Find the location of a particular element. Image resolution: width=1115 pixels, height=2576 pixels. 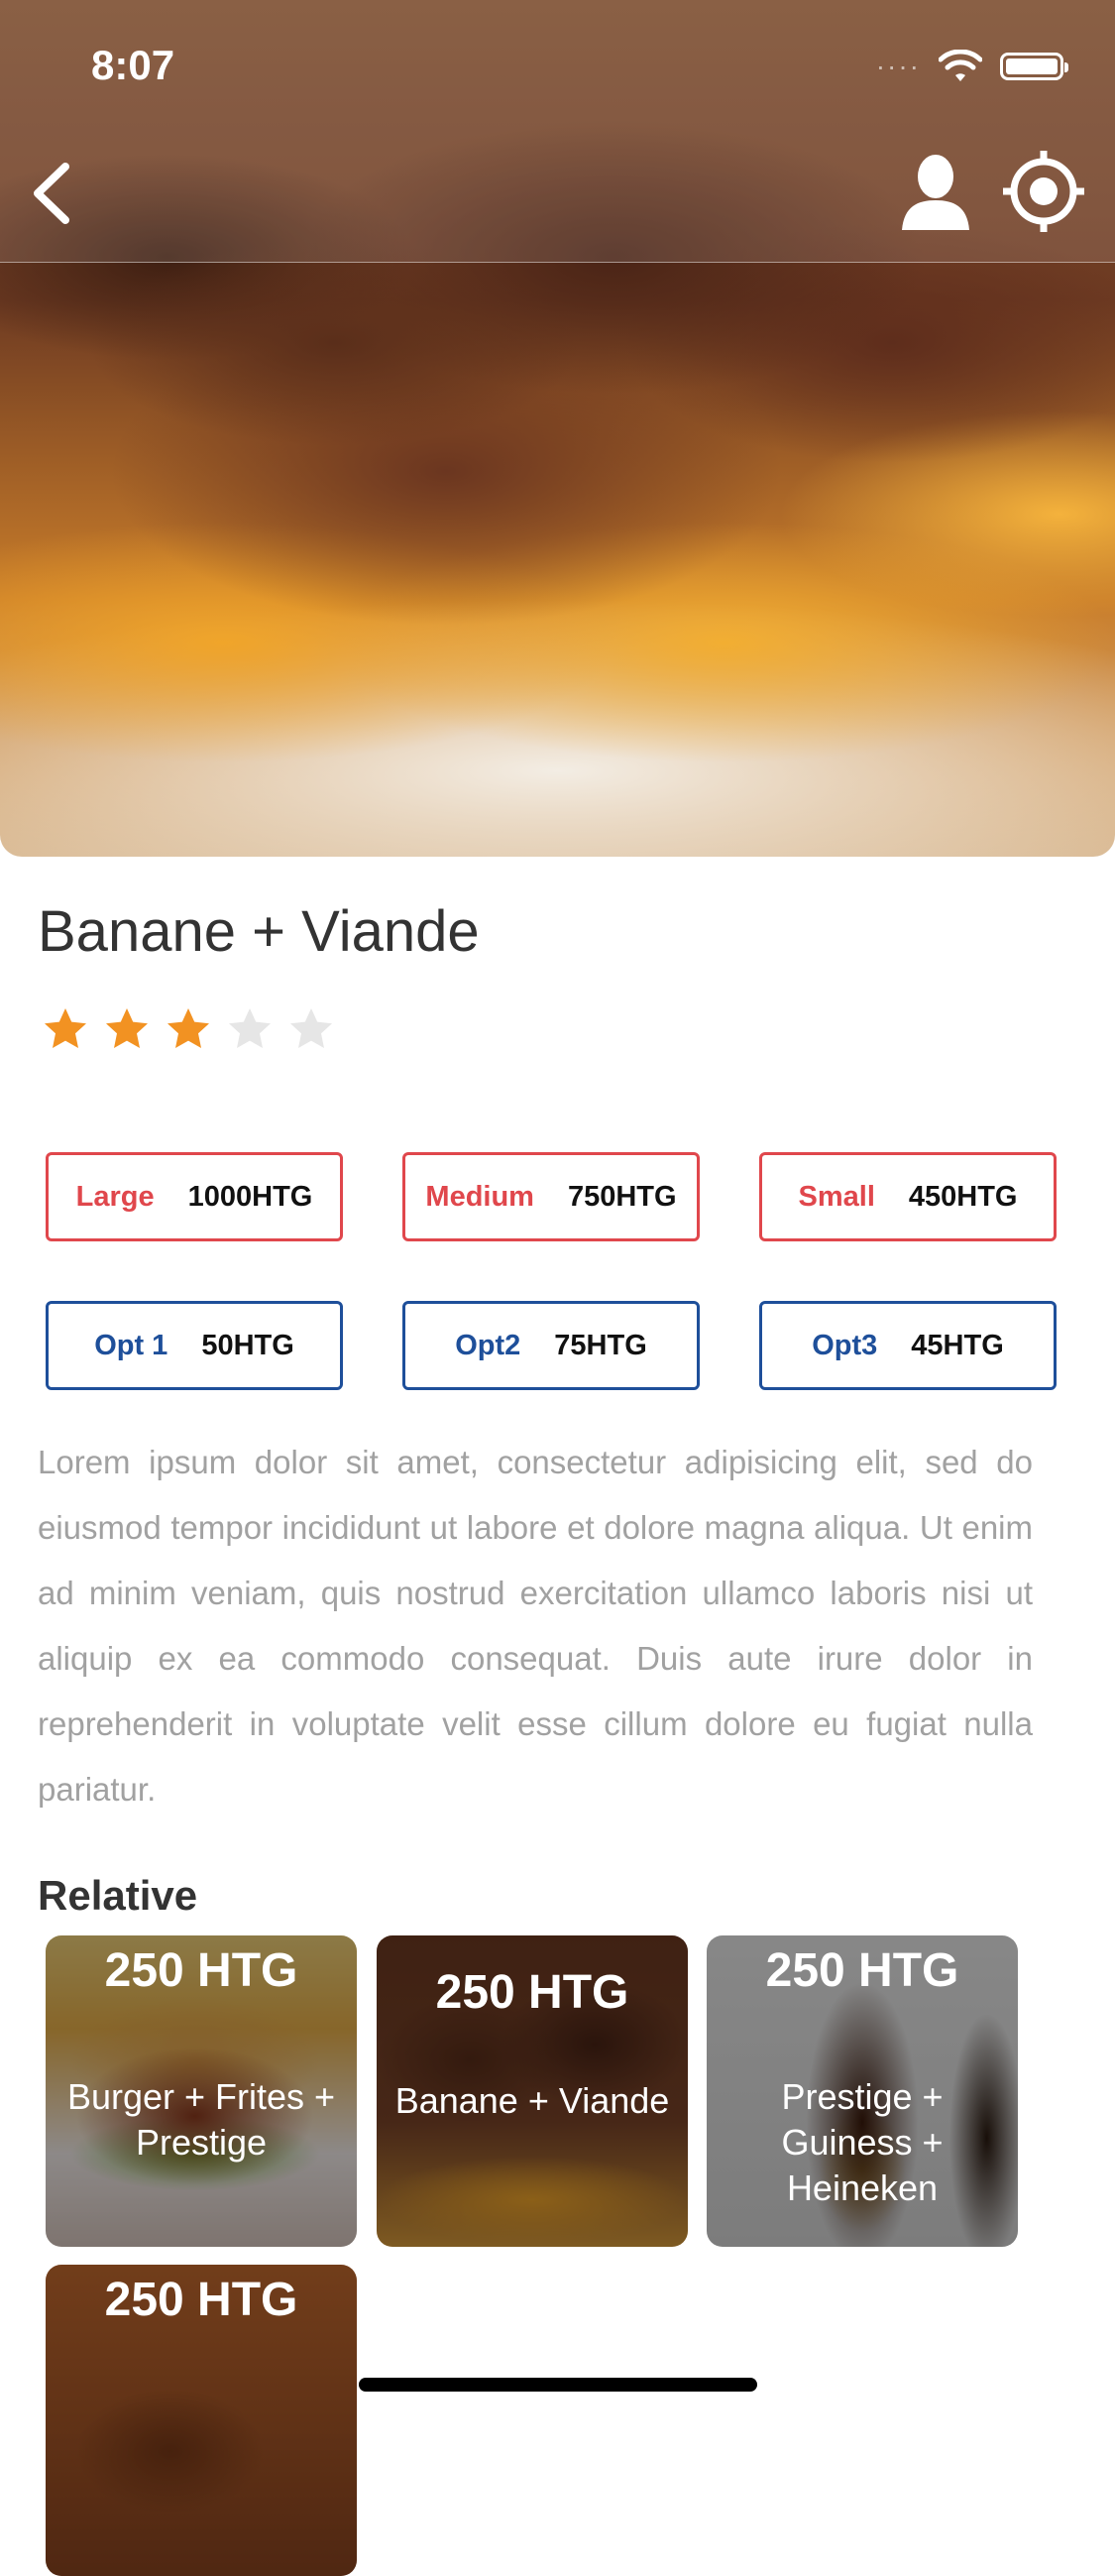

status-icons: ···· is located at coordinates (972, 66).